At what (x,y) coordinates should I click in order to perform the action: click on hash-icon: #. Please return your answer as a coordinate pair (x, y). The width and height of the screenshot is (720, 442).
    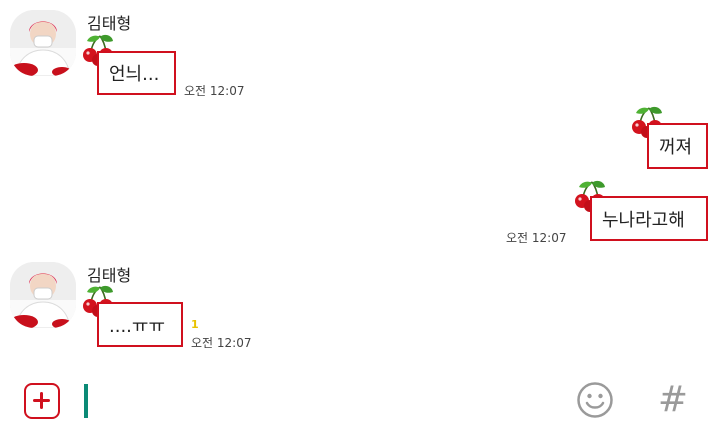
    Looking at the image, I should click on (673, 400).